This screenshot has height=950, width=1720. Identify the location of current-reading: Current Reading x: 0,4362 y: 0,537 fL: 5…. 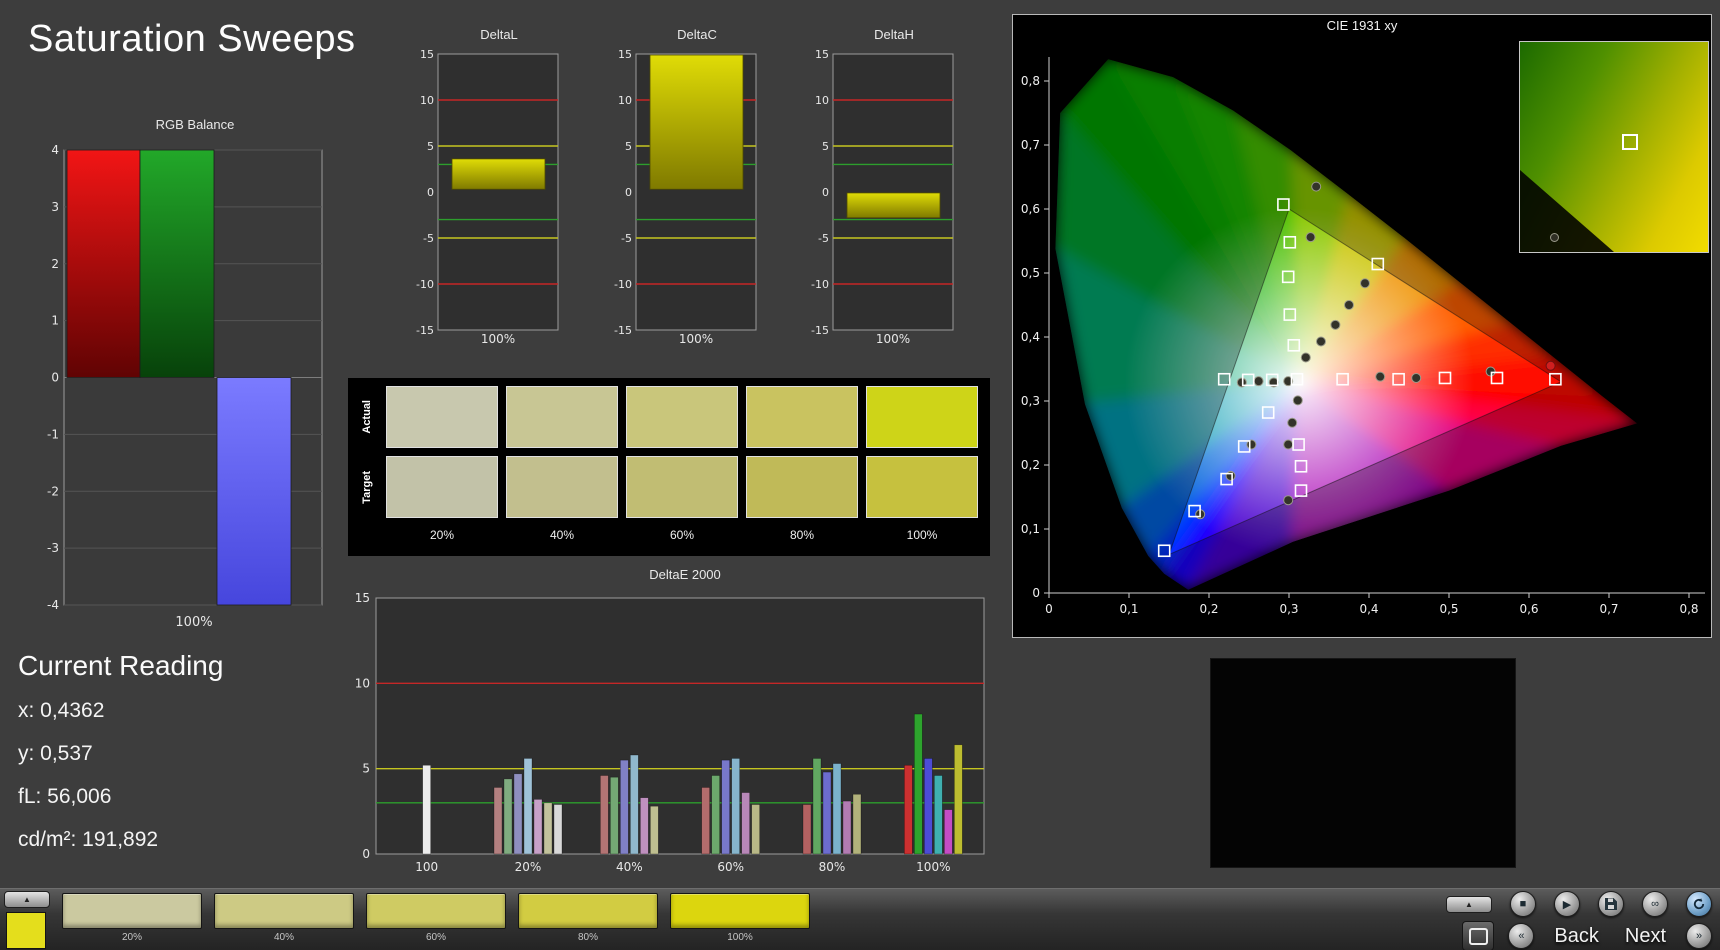
(120, 760).